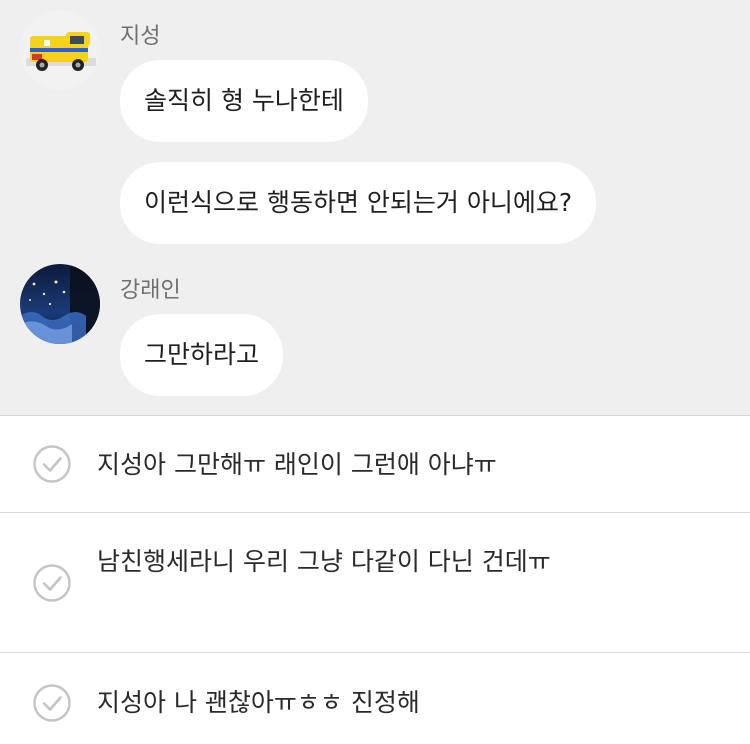 Image resolution: width=750 pixels, height=744 pixels. I want to click on choice-text: 지성아 나 괜찮아ㅠㅎㅎ 진정해, so click(258, 702).